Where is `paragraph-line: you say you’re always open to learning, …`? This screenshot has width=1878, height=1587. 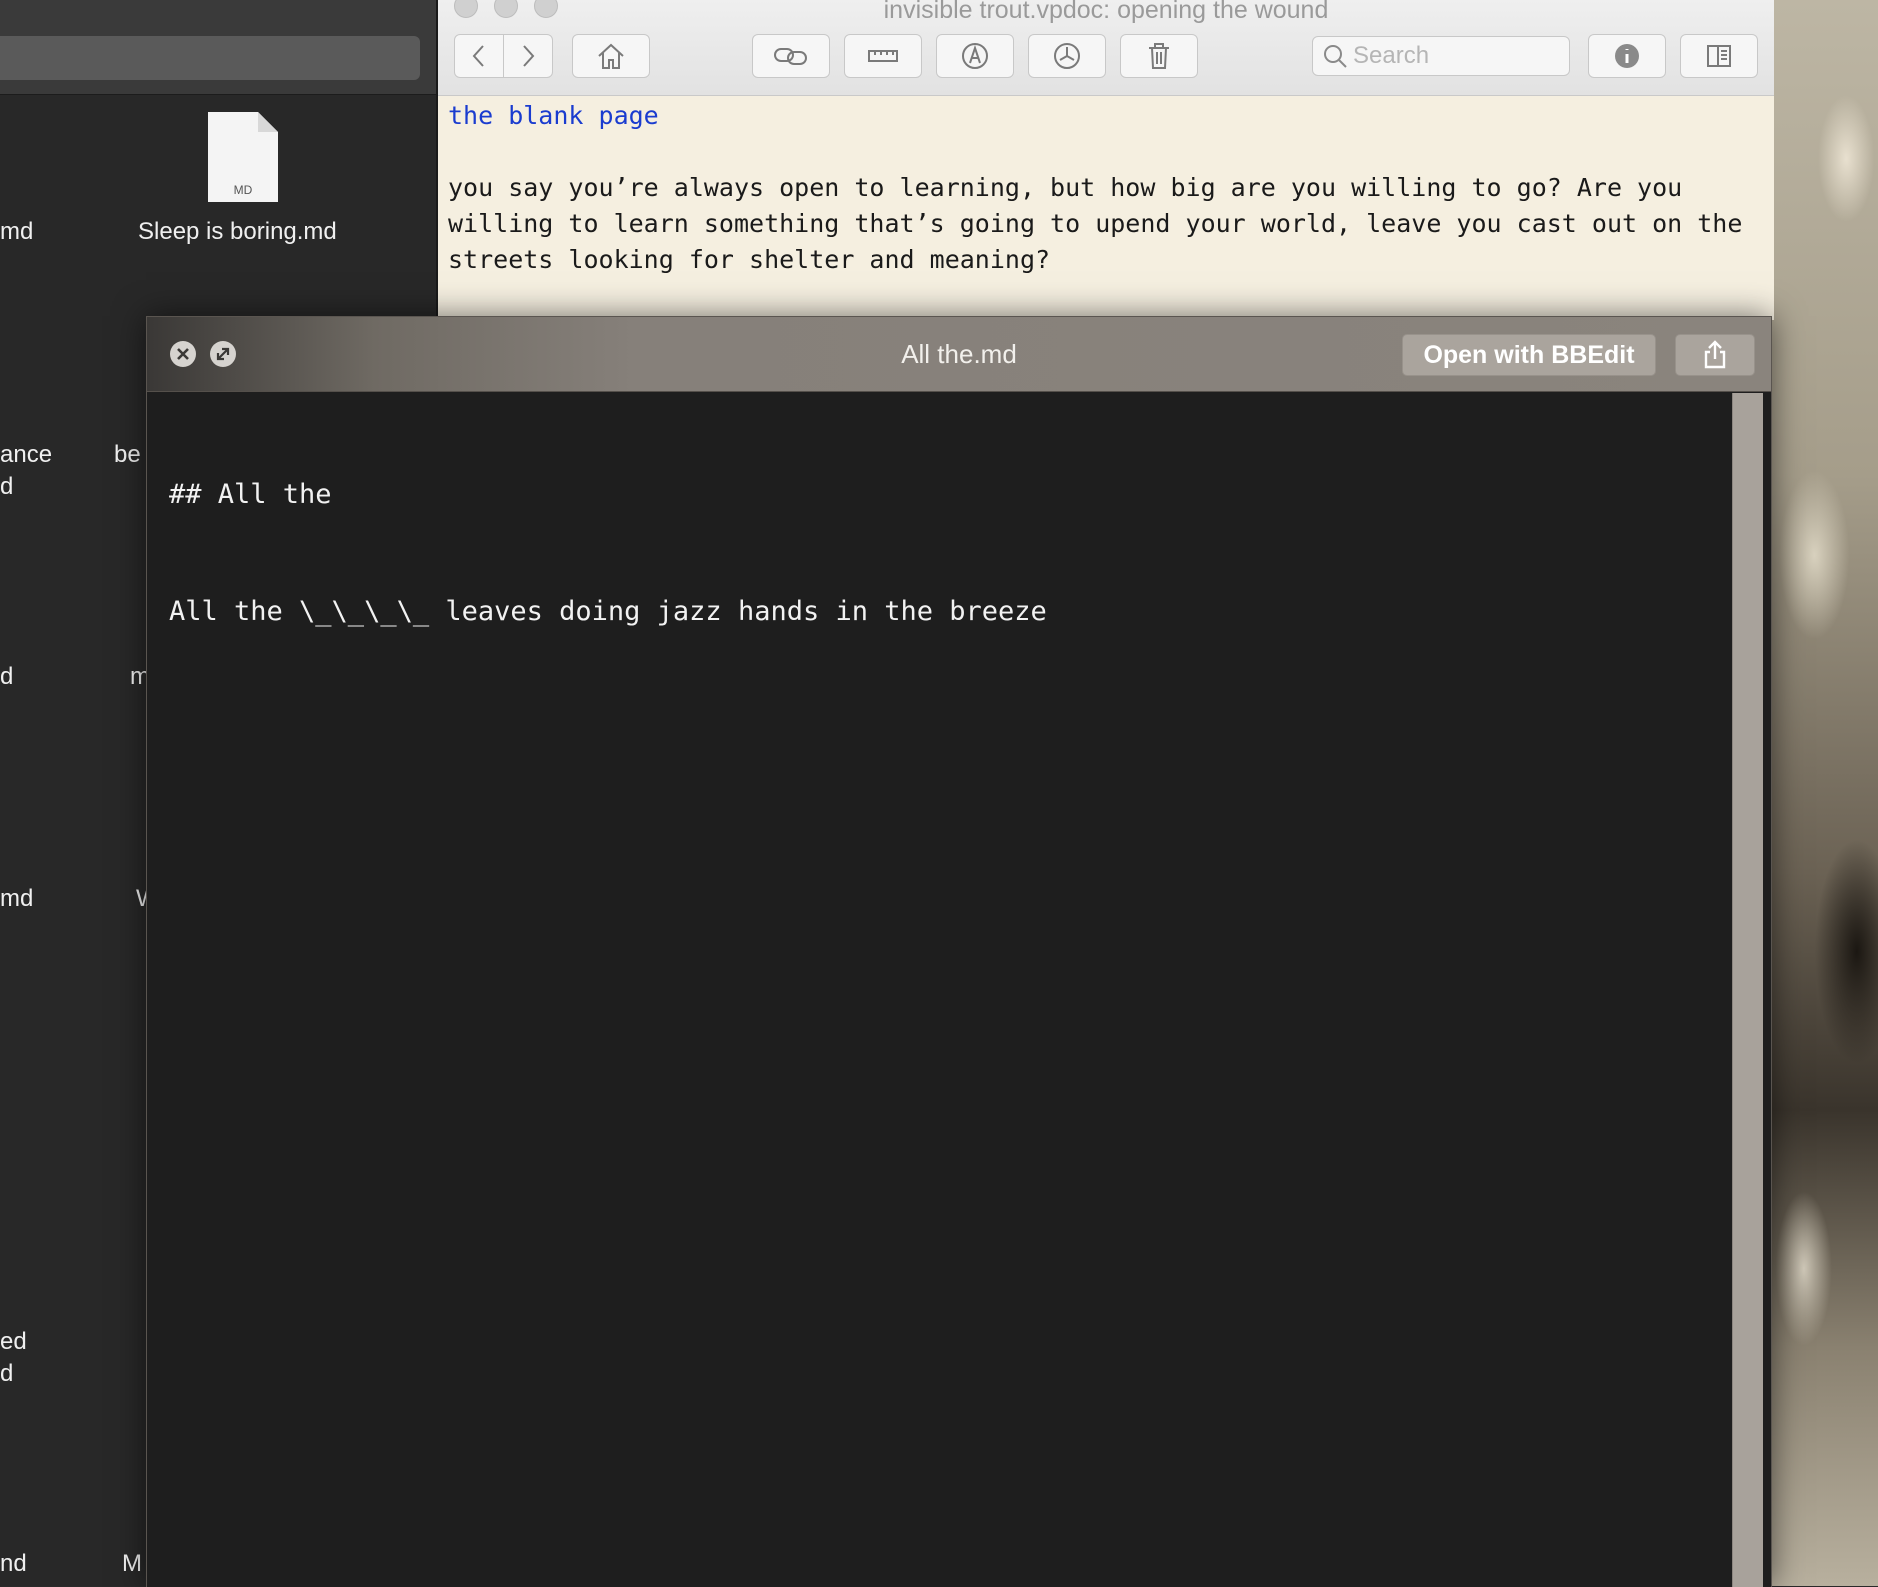 paragraph-line: you say you’re always open to learning, … is located at coordinates (1065, 187).